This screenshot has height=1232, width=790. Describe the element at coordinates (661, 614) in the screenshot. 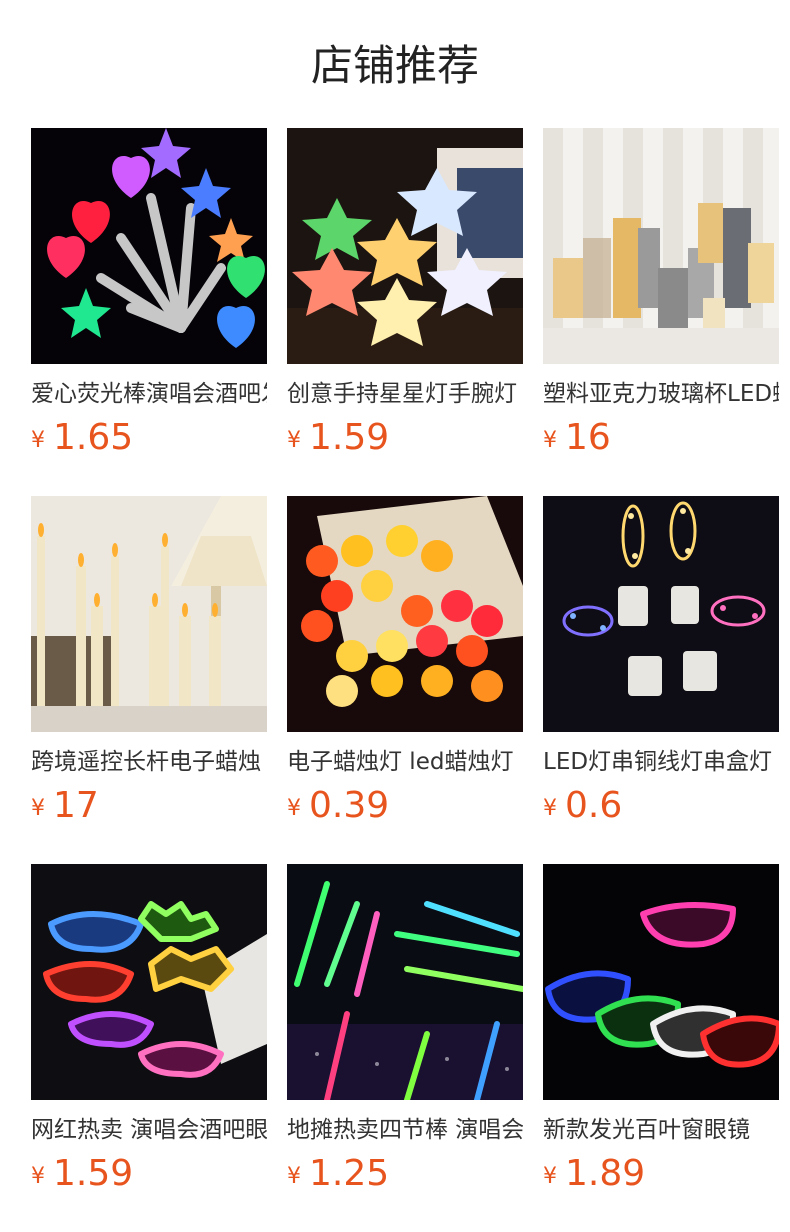

I see `copper-wire-string-lights-image` at that location.